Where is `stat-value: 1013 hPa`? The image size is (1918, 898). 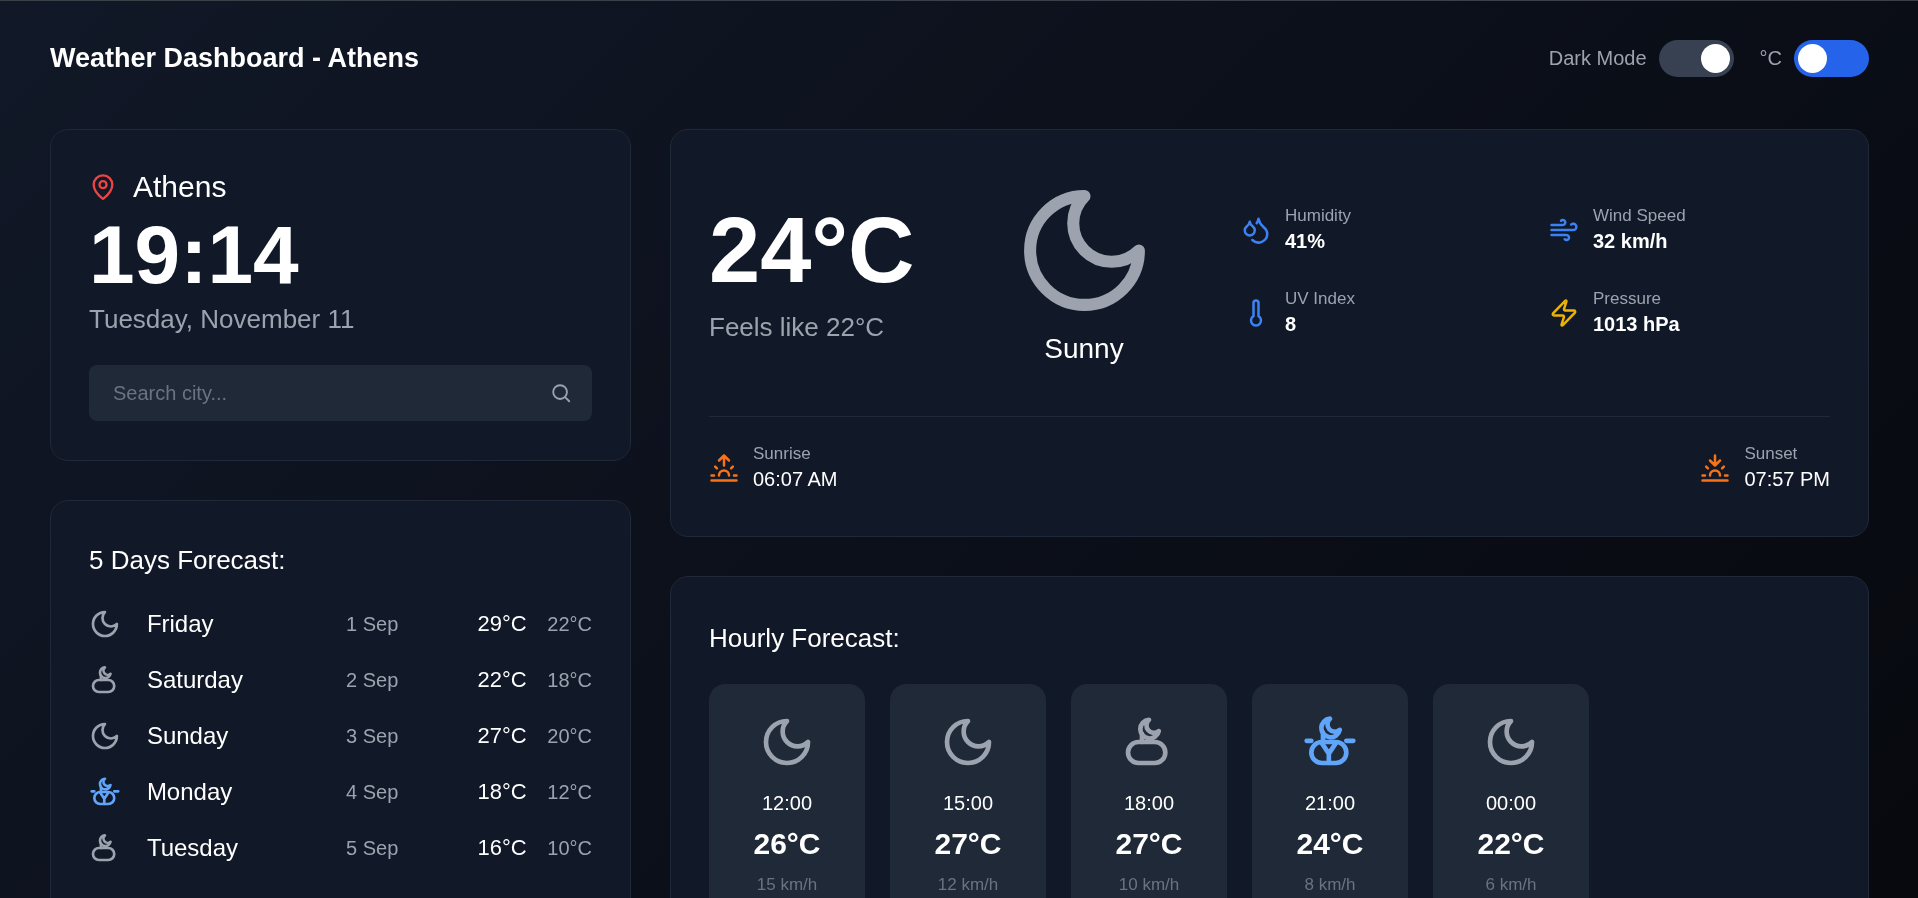
stat-value: 1013 hPa is located at coordinates (1636, 324).